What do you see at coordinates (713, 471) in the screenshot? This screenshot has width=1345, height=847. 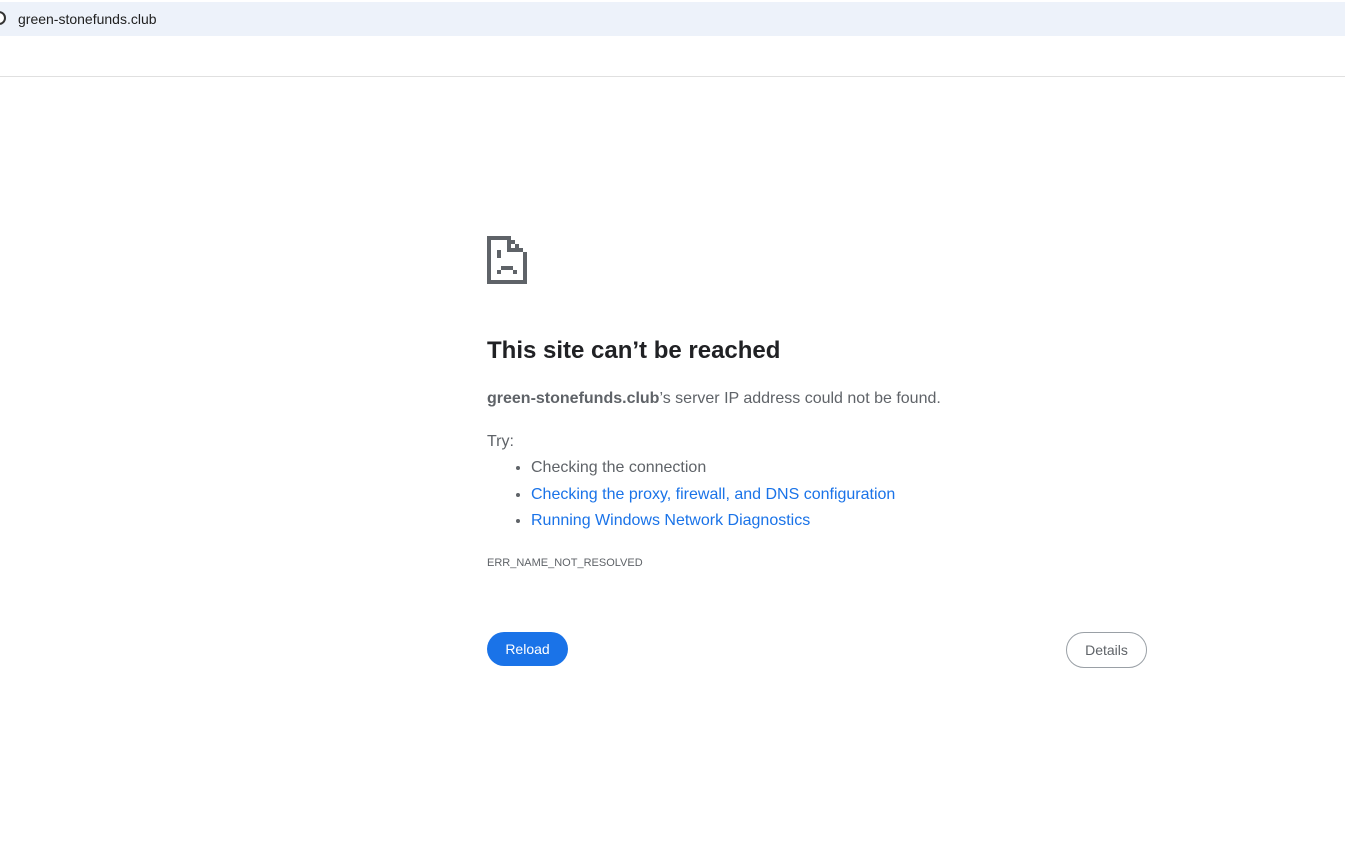 I see `suggestion-item: Checking the connection` at bounding box center [713, 471].